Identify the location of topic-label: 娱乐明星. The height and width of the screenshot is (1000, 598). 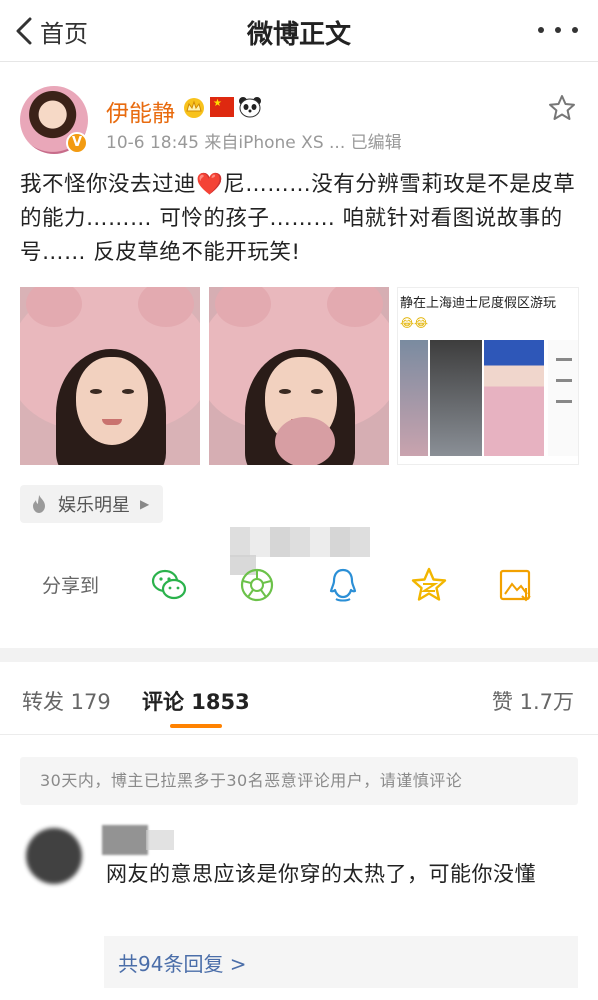
(94, 505).